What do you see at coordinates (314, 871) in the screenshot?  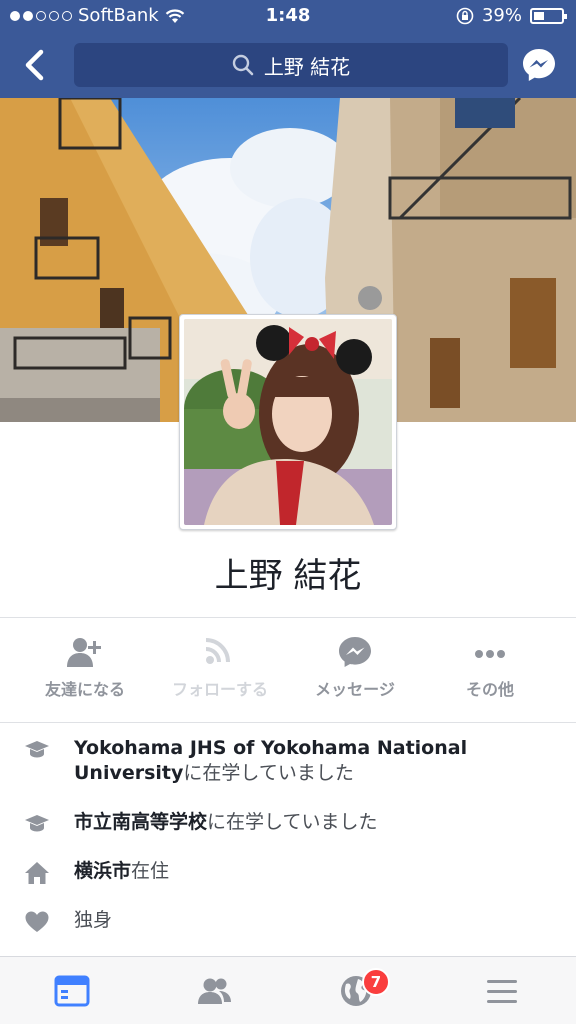 I see `hometown-text: 横浜市在住` at bounding box center [314, 871].